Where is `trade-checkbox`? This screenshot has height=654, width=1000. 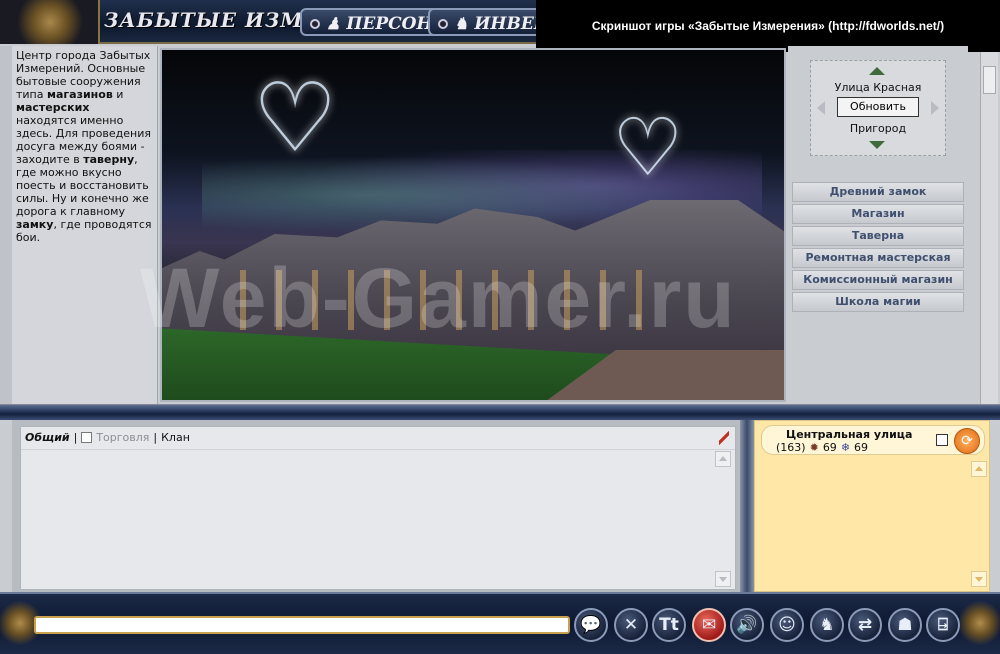
trade-checkbox is located at coordinates (87, 437).